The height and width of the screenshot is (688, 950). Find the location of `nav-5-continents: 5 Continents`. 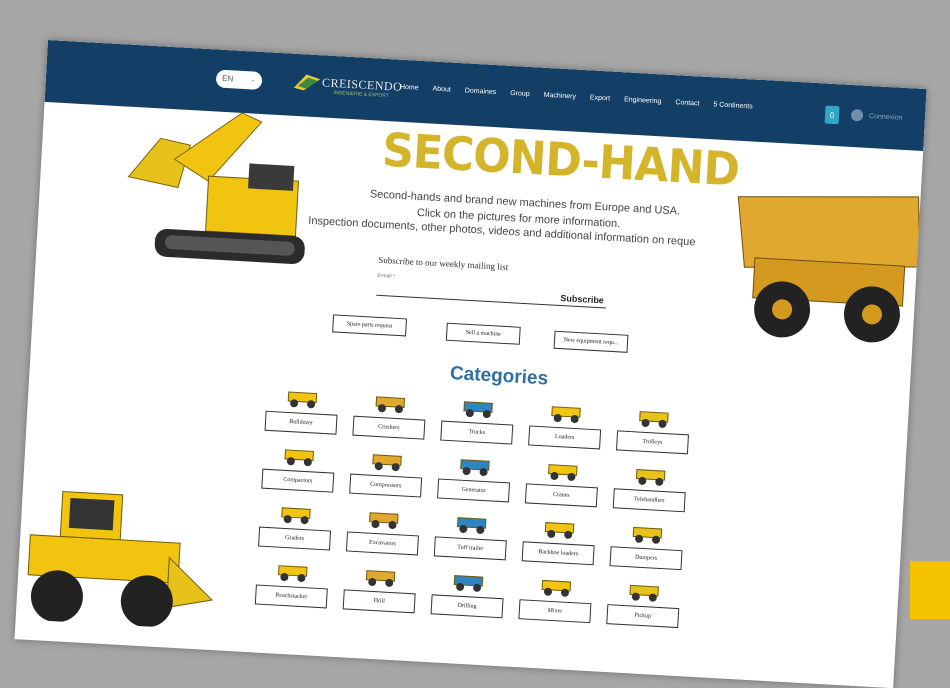

nav-5-continents: 5 Continents is located at coordinates (733, 105).